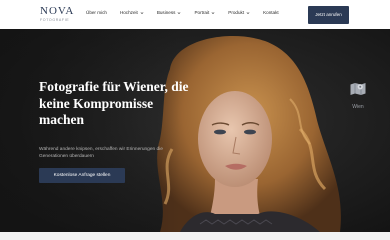  I want to click on nav-item-hochzeit: Hochzeit, so click(132, 12).